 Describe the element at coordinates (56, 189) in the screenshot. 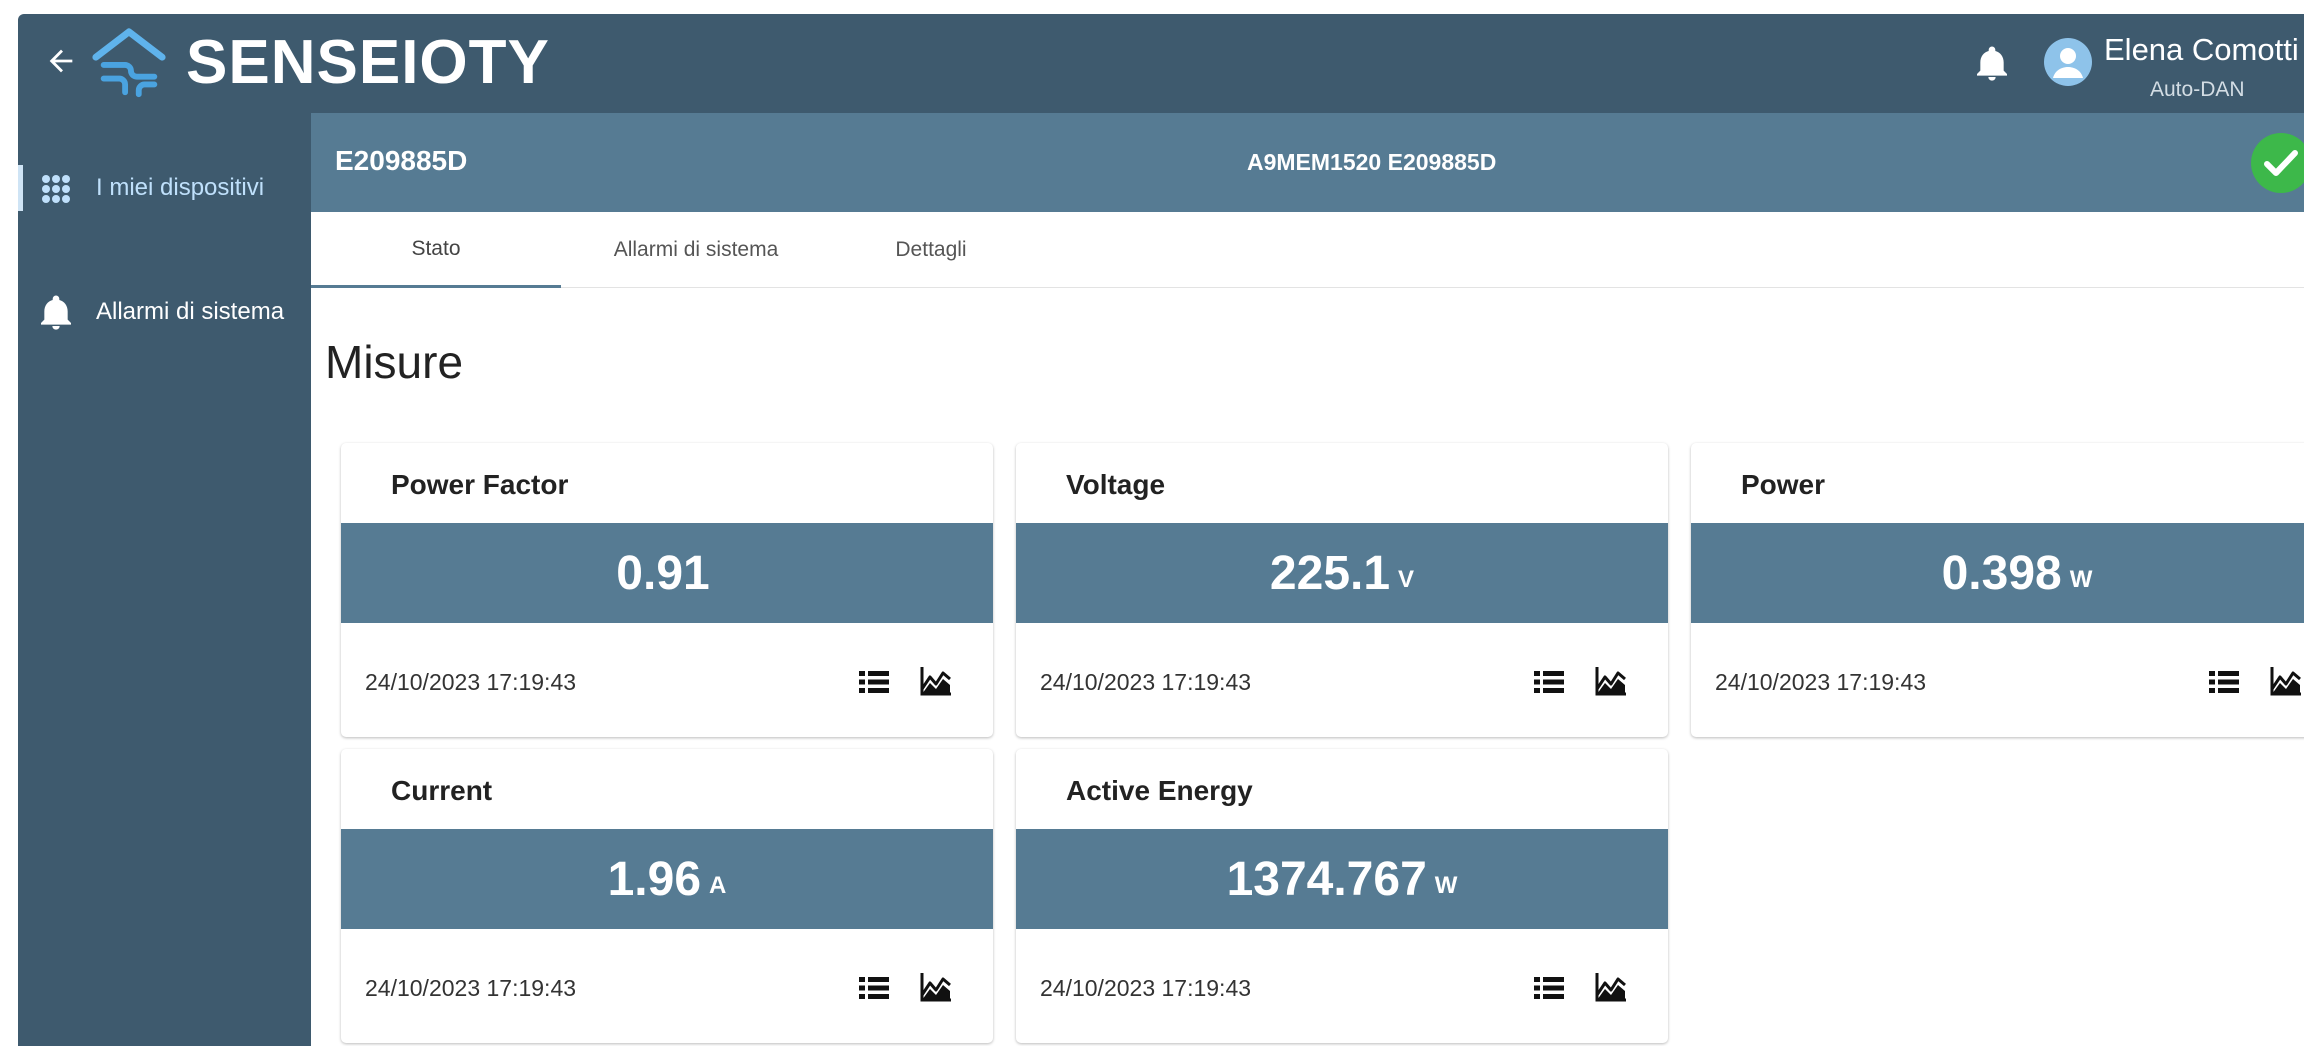

I see `grid-icon` at that location.